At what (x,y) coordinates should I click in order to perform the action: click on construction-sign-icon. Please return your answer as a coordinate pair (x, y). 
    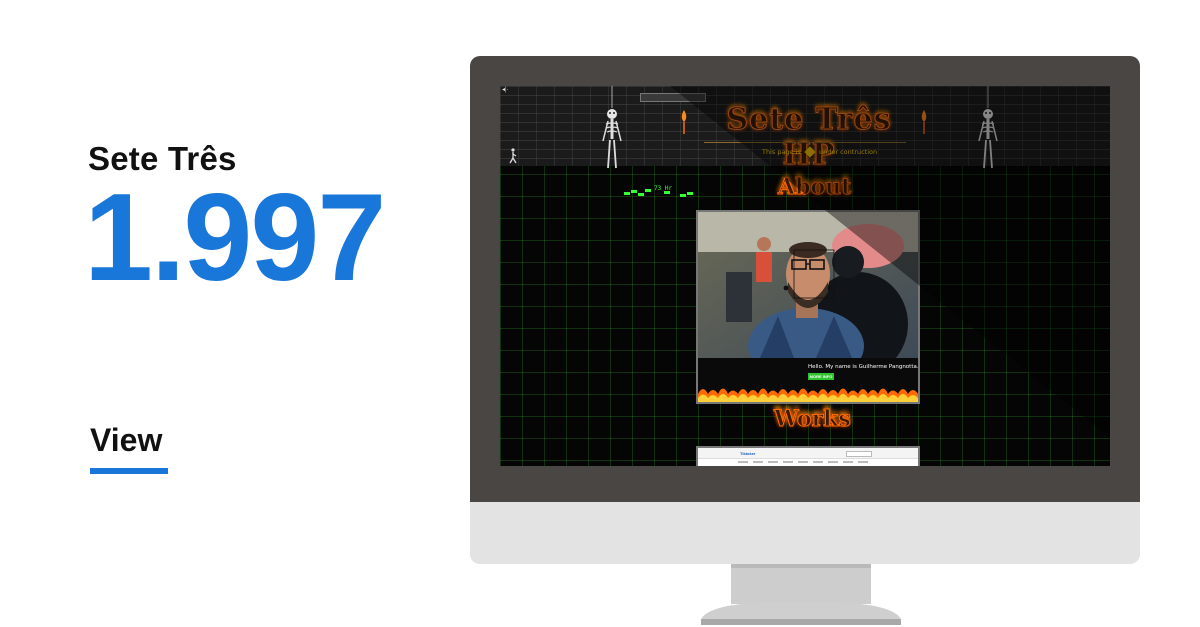
    Looking at the image, I should click on (810, 152).